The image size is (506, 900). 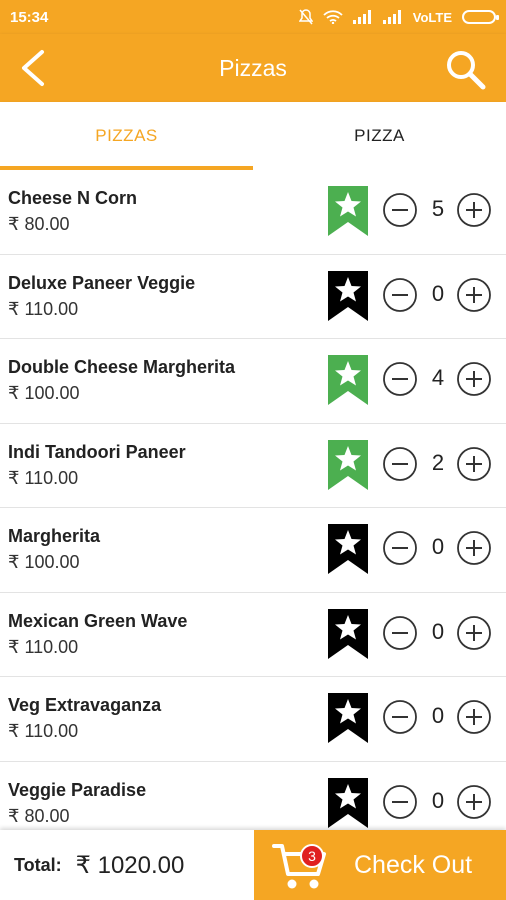 What do you see at coordinates (130, 865) in the screenshot?
I see `total-value: ₹ 1020.00` at bounding box center [130, 865].